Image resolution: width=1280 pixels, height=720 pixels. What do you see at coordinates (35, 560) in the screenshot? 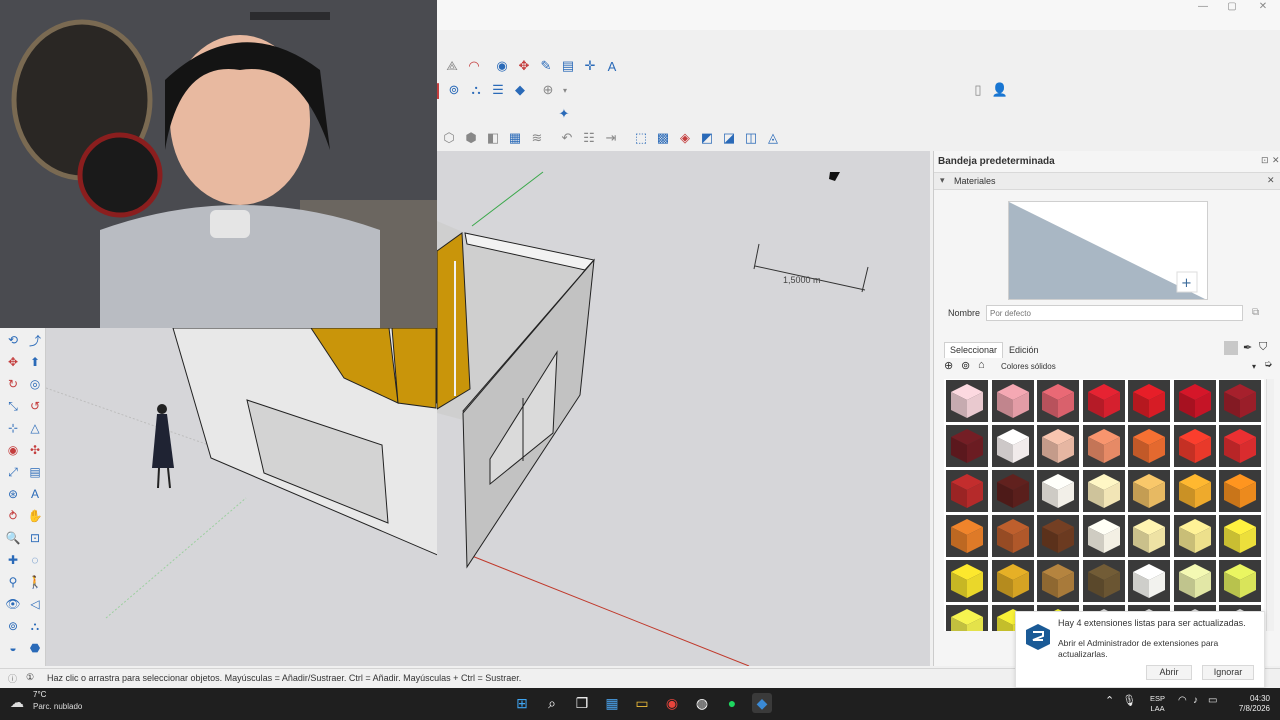
I see `previous-view-icon: ◌` at bounding box center [35, 560].